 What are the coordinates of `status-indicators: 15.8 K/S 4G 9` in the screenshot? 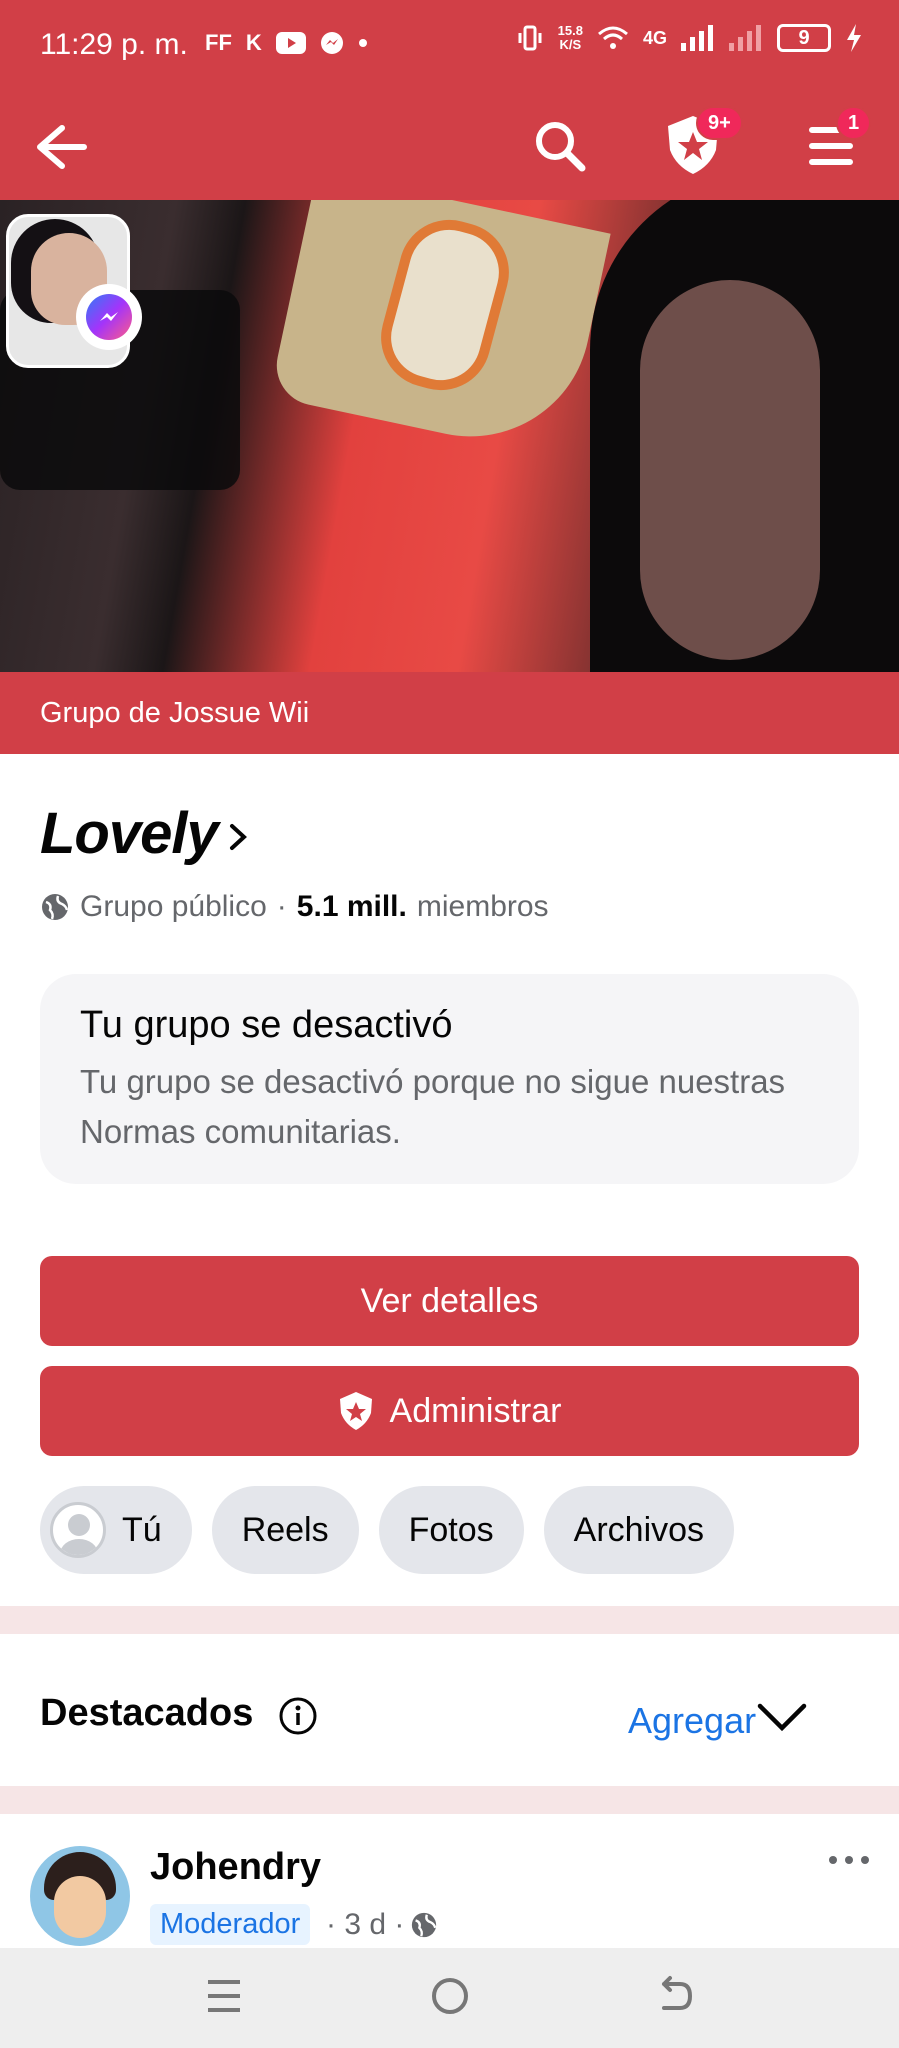 It's located at (689, 38).